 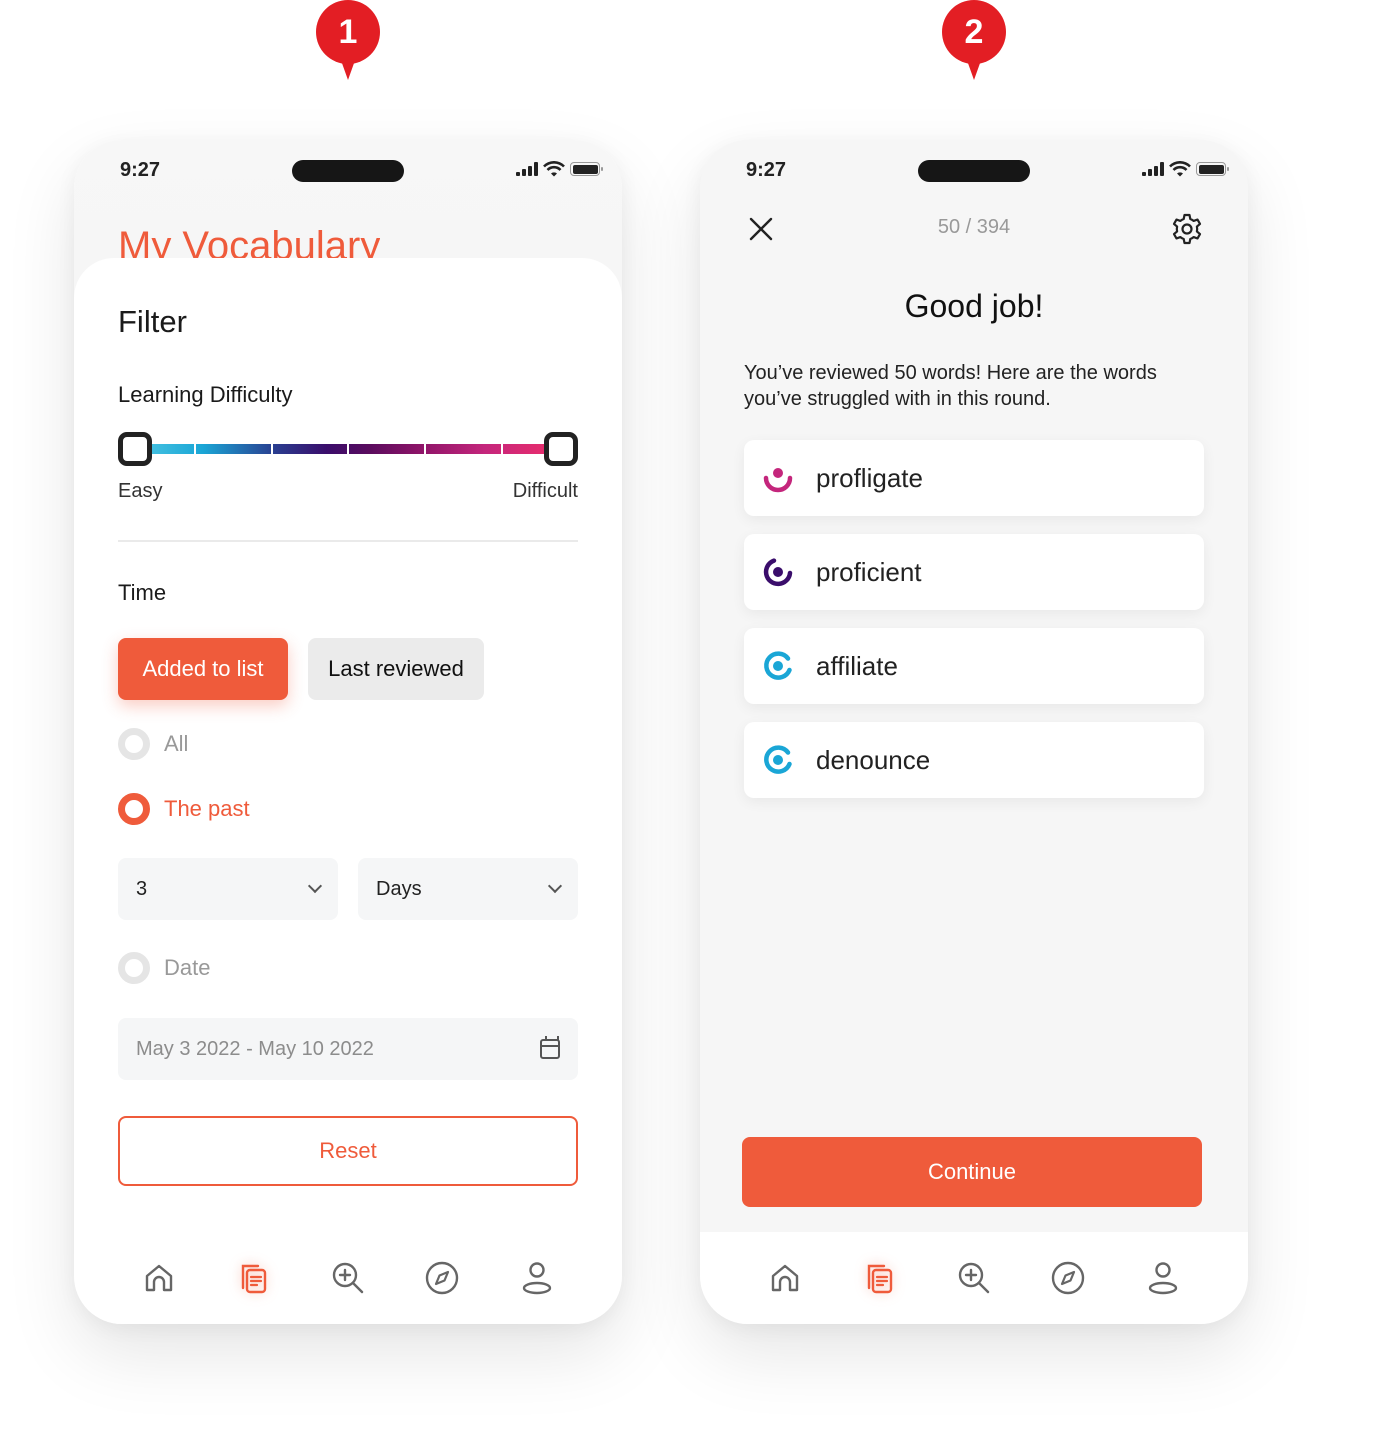 I want to click on step-marker-2: 2, so click(x=974, y=42).